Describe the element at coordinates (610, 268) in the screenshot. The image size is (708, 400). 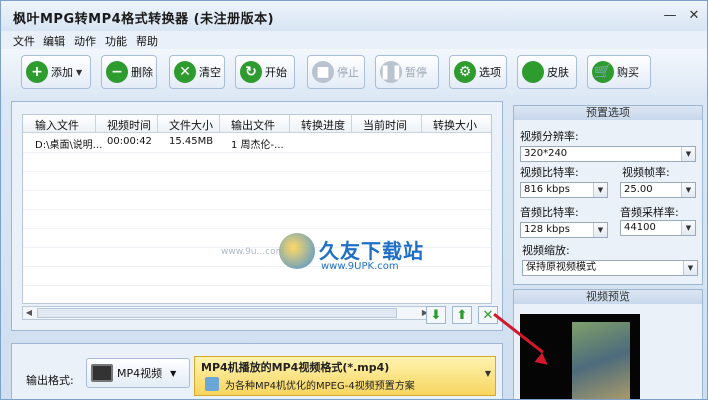
I see `scale-select: 保持原视频模式 ▼` at that location.